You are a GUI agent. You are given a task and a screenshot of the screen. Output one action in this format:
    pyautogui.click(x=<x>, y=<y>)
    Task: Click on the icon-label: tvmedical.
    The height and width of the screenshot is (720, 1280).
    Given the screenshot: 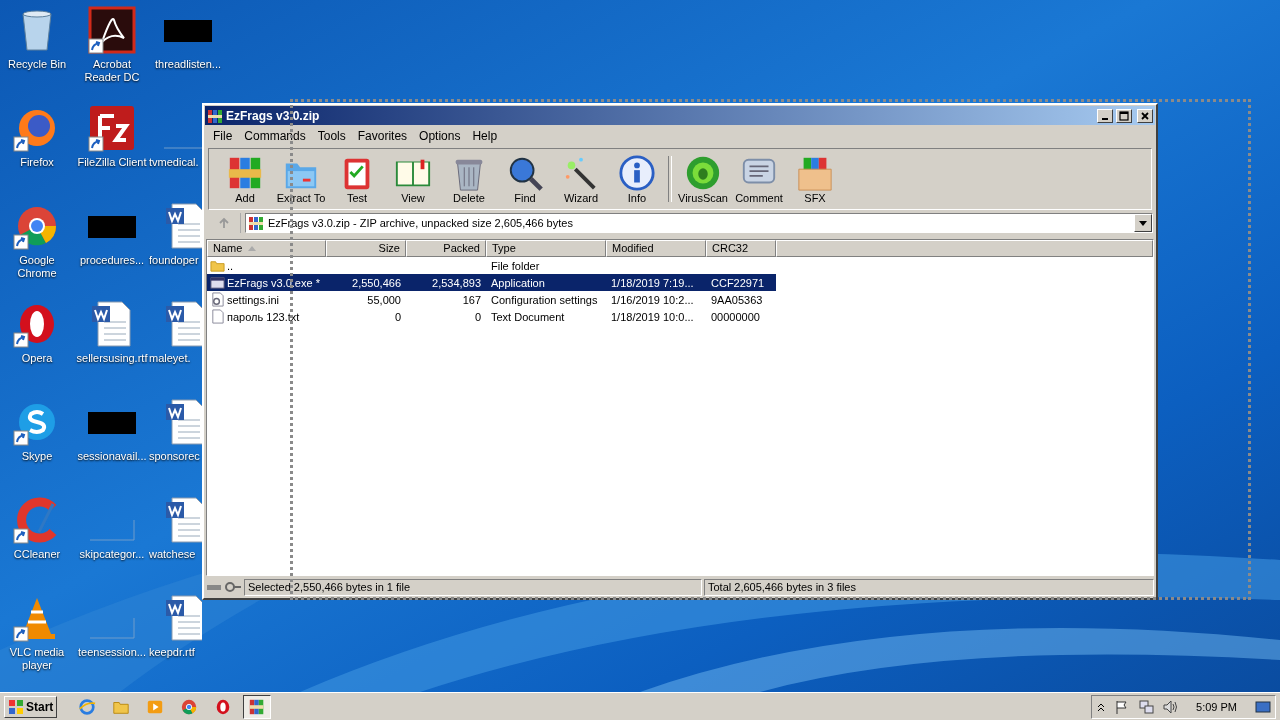 What is the action you would take?
    pyautogui.click(x=174, y=162)
    